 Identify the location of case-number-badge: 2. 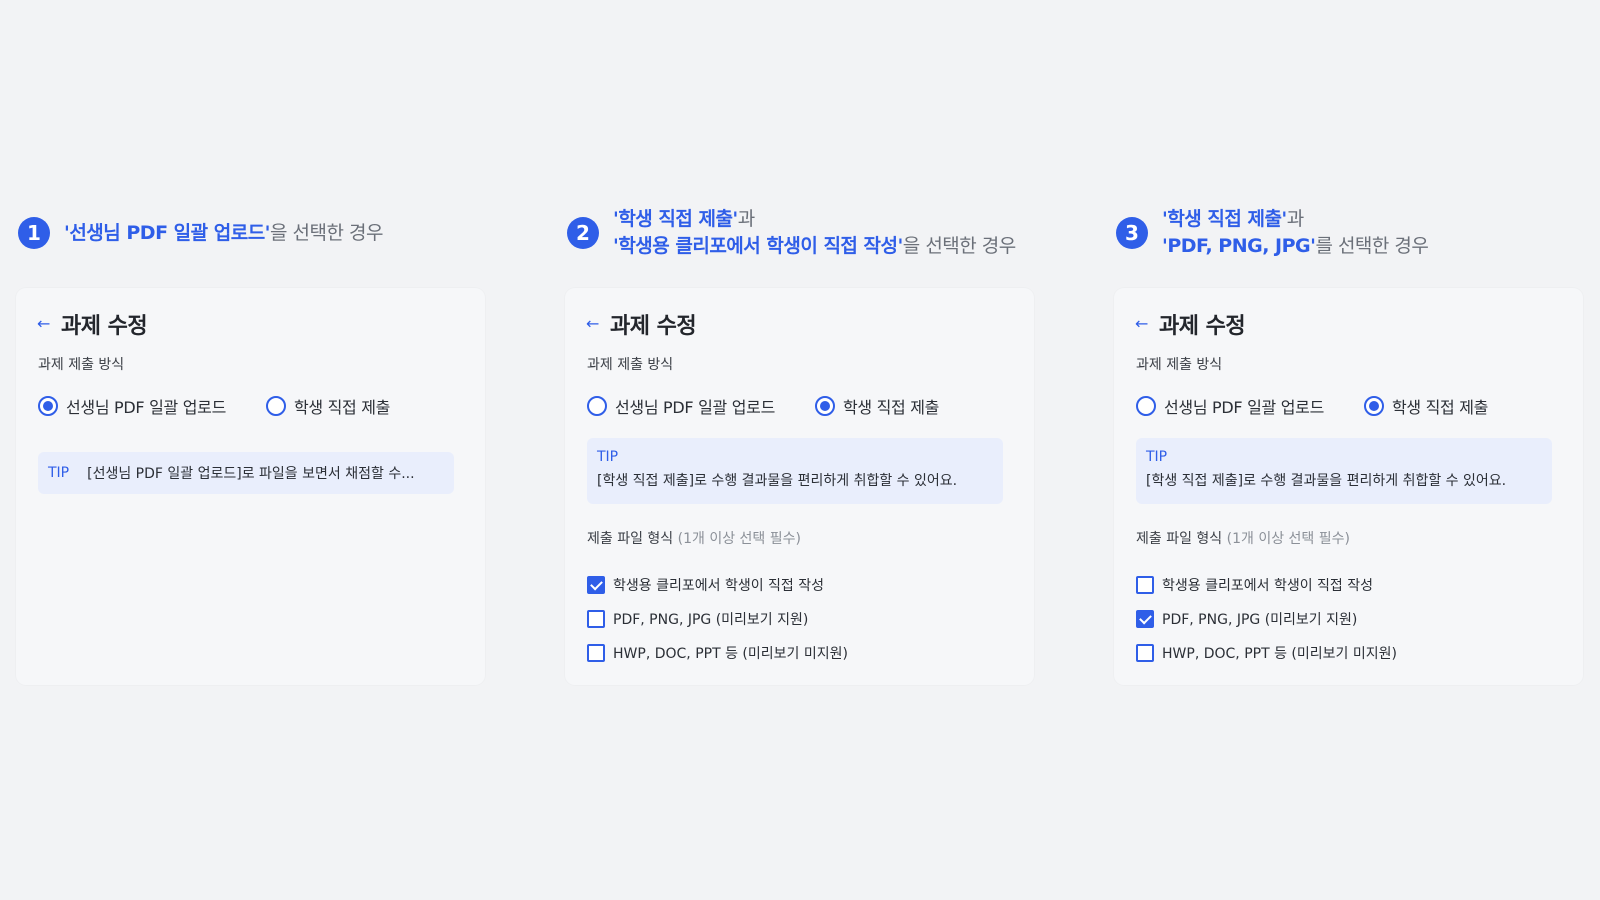
(583, 233).